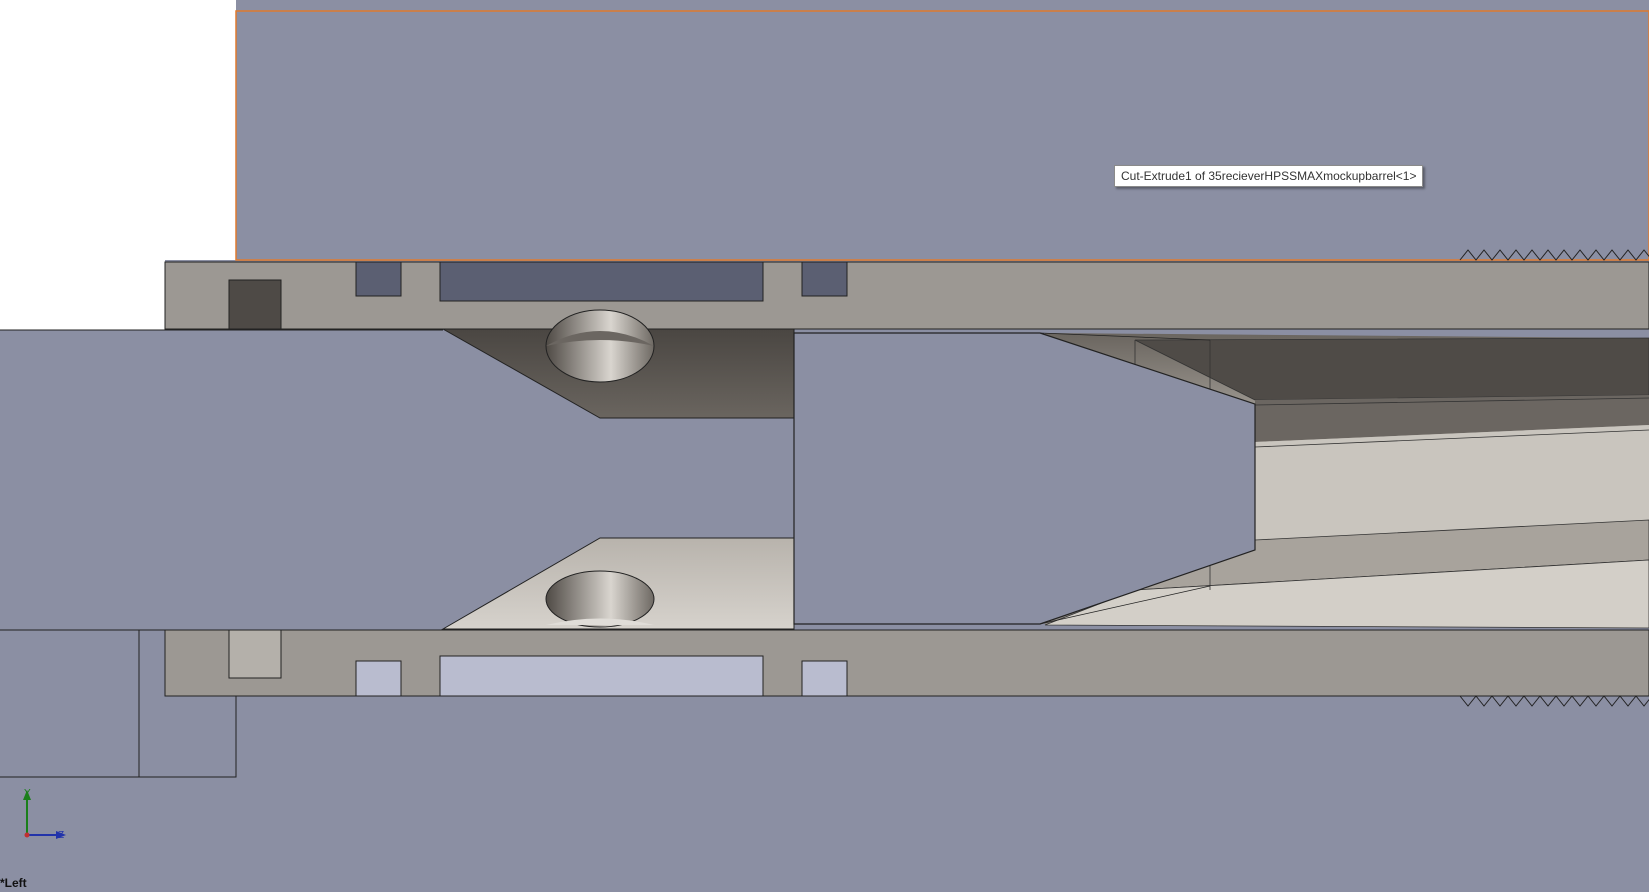  I want to click on orientation-triad: Y Z, so click(48, 814).